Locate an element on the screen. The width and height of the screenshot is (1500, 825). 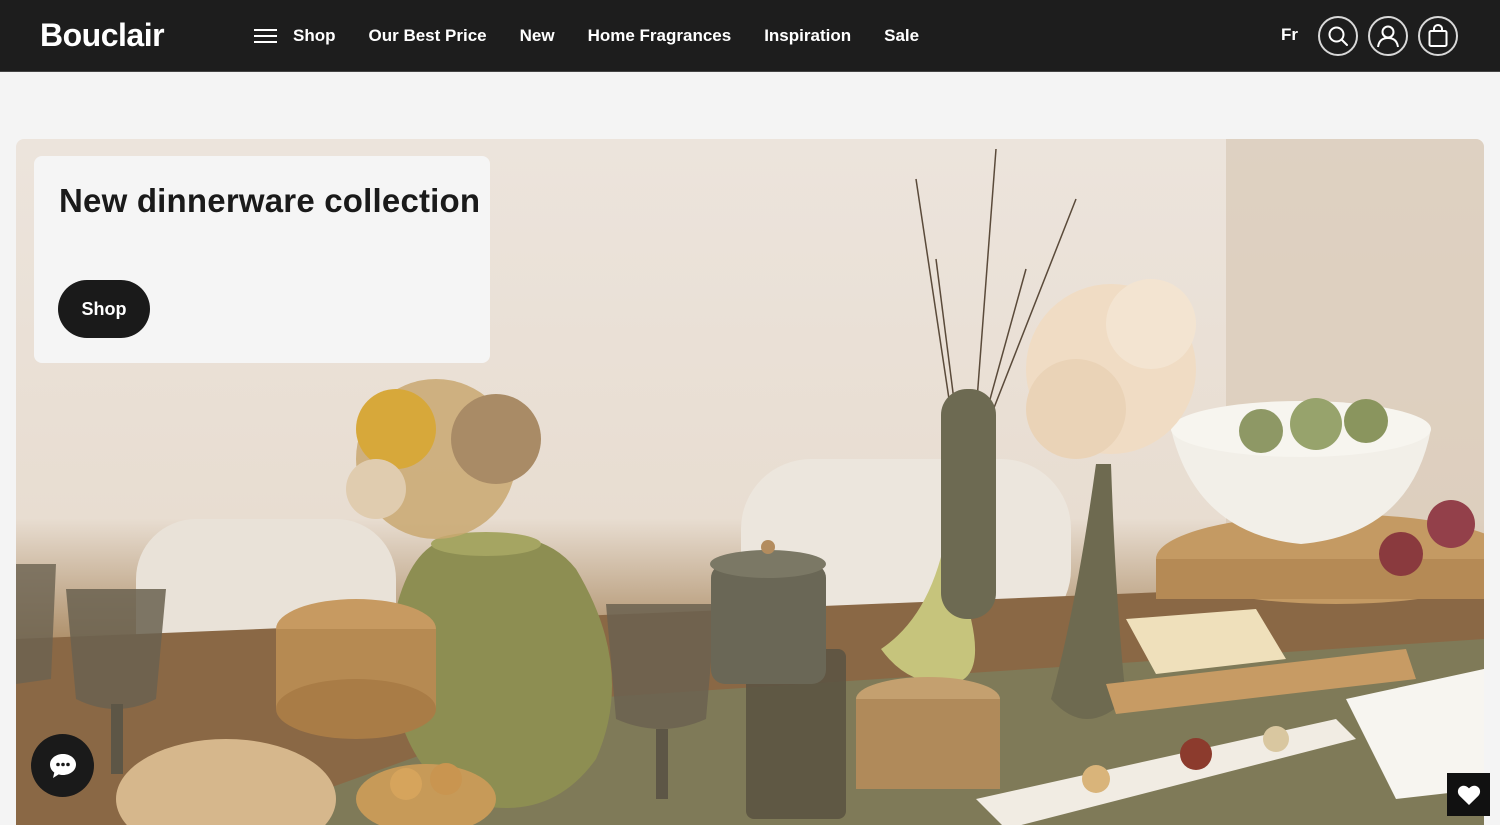
language-toggle: Fr is located at coordinates (1289, 35).